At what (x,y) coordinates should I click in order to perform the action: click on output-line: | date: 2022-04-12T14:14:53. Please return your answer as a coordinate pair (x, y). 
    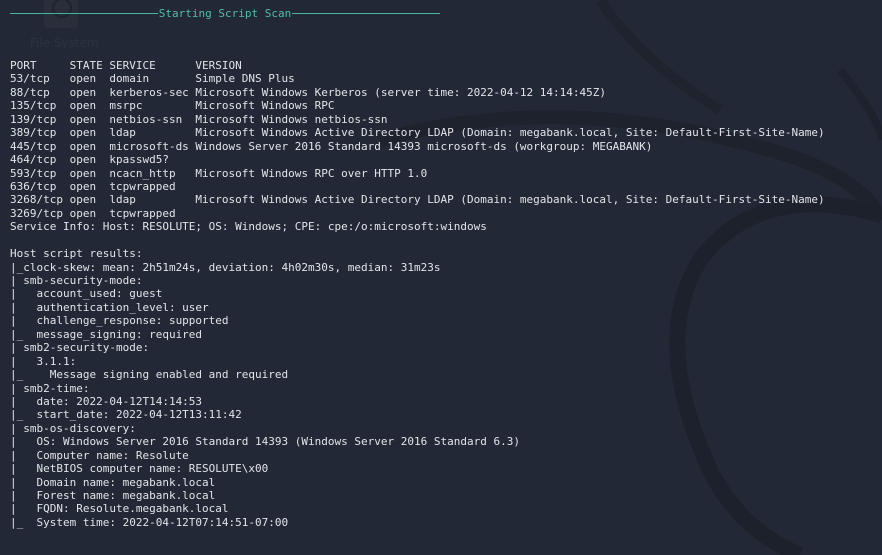
    Looking at the image, I should click on (106, 401).